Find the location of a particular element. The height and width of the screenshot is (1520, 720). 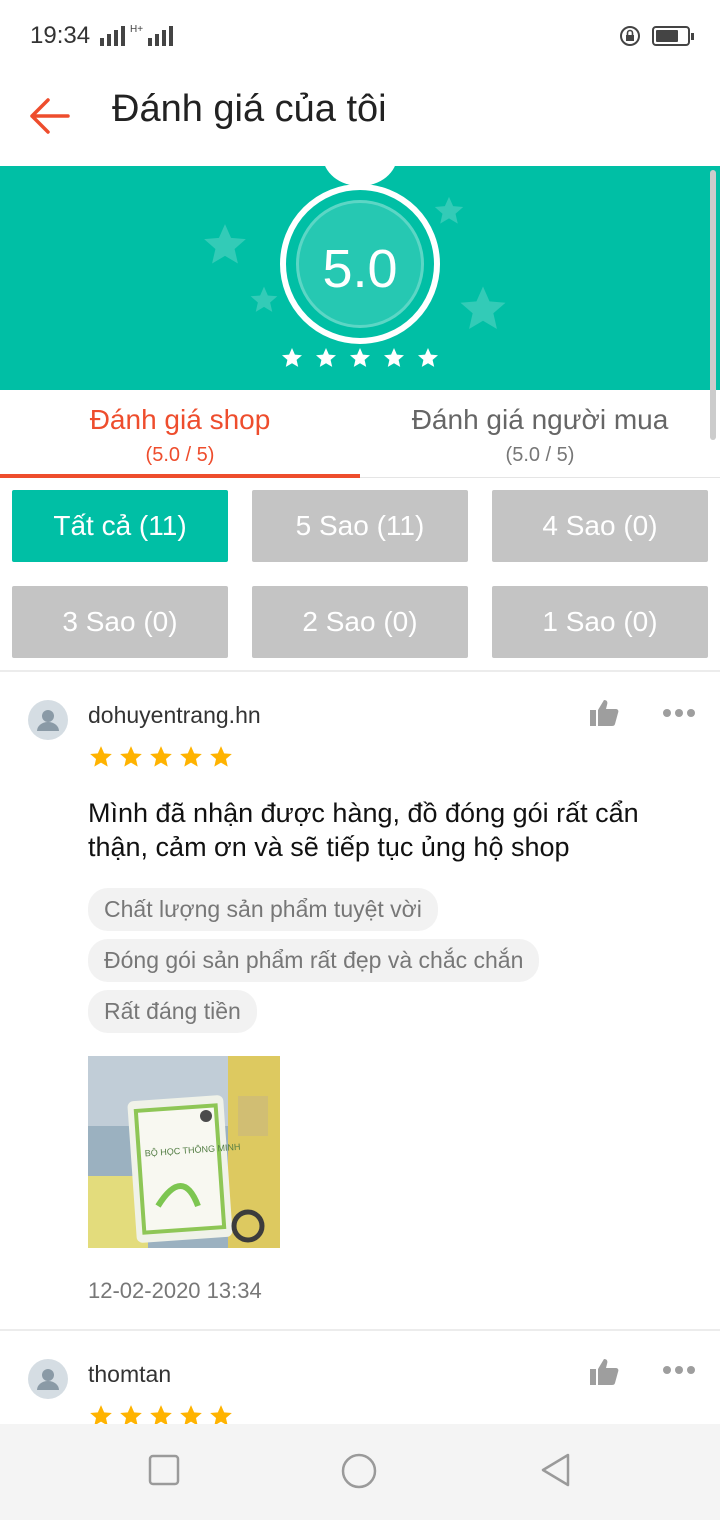

review-date: 12-02-2020 13:34 is located at coordinates (175, 1290).